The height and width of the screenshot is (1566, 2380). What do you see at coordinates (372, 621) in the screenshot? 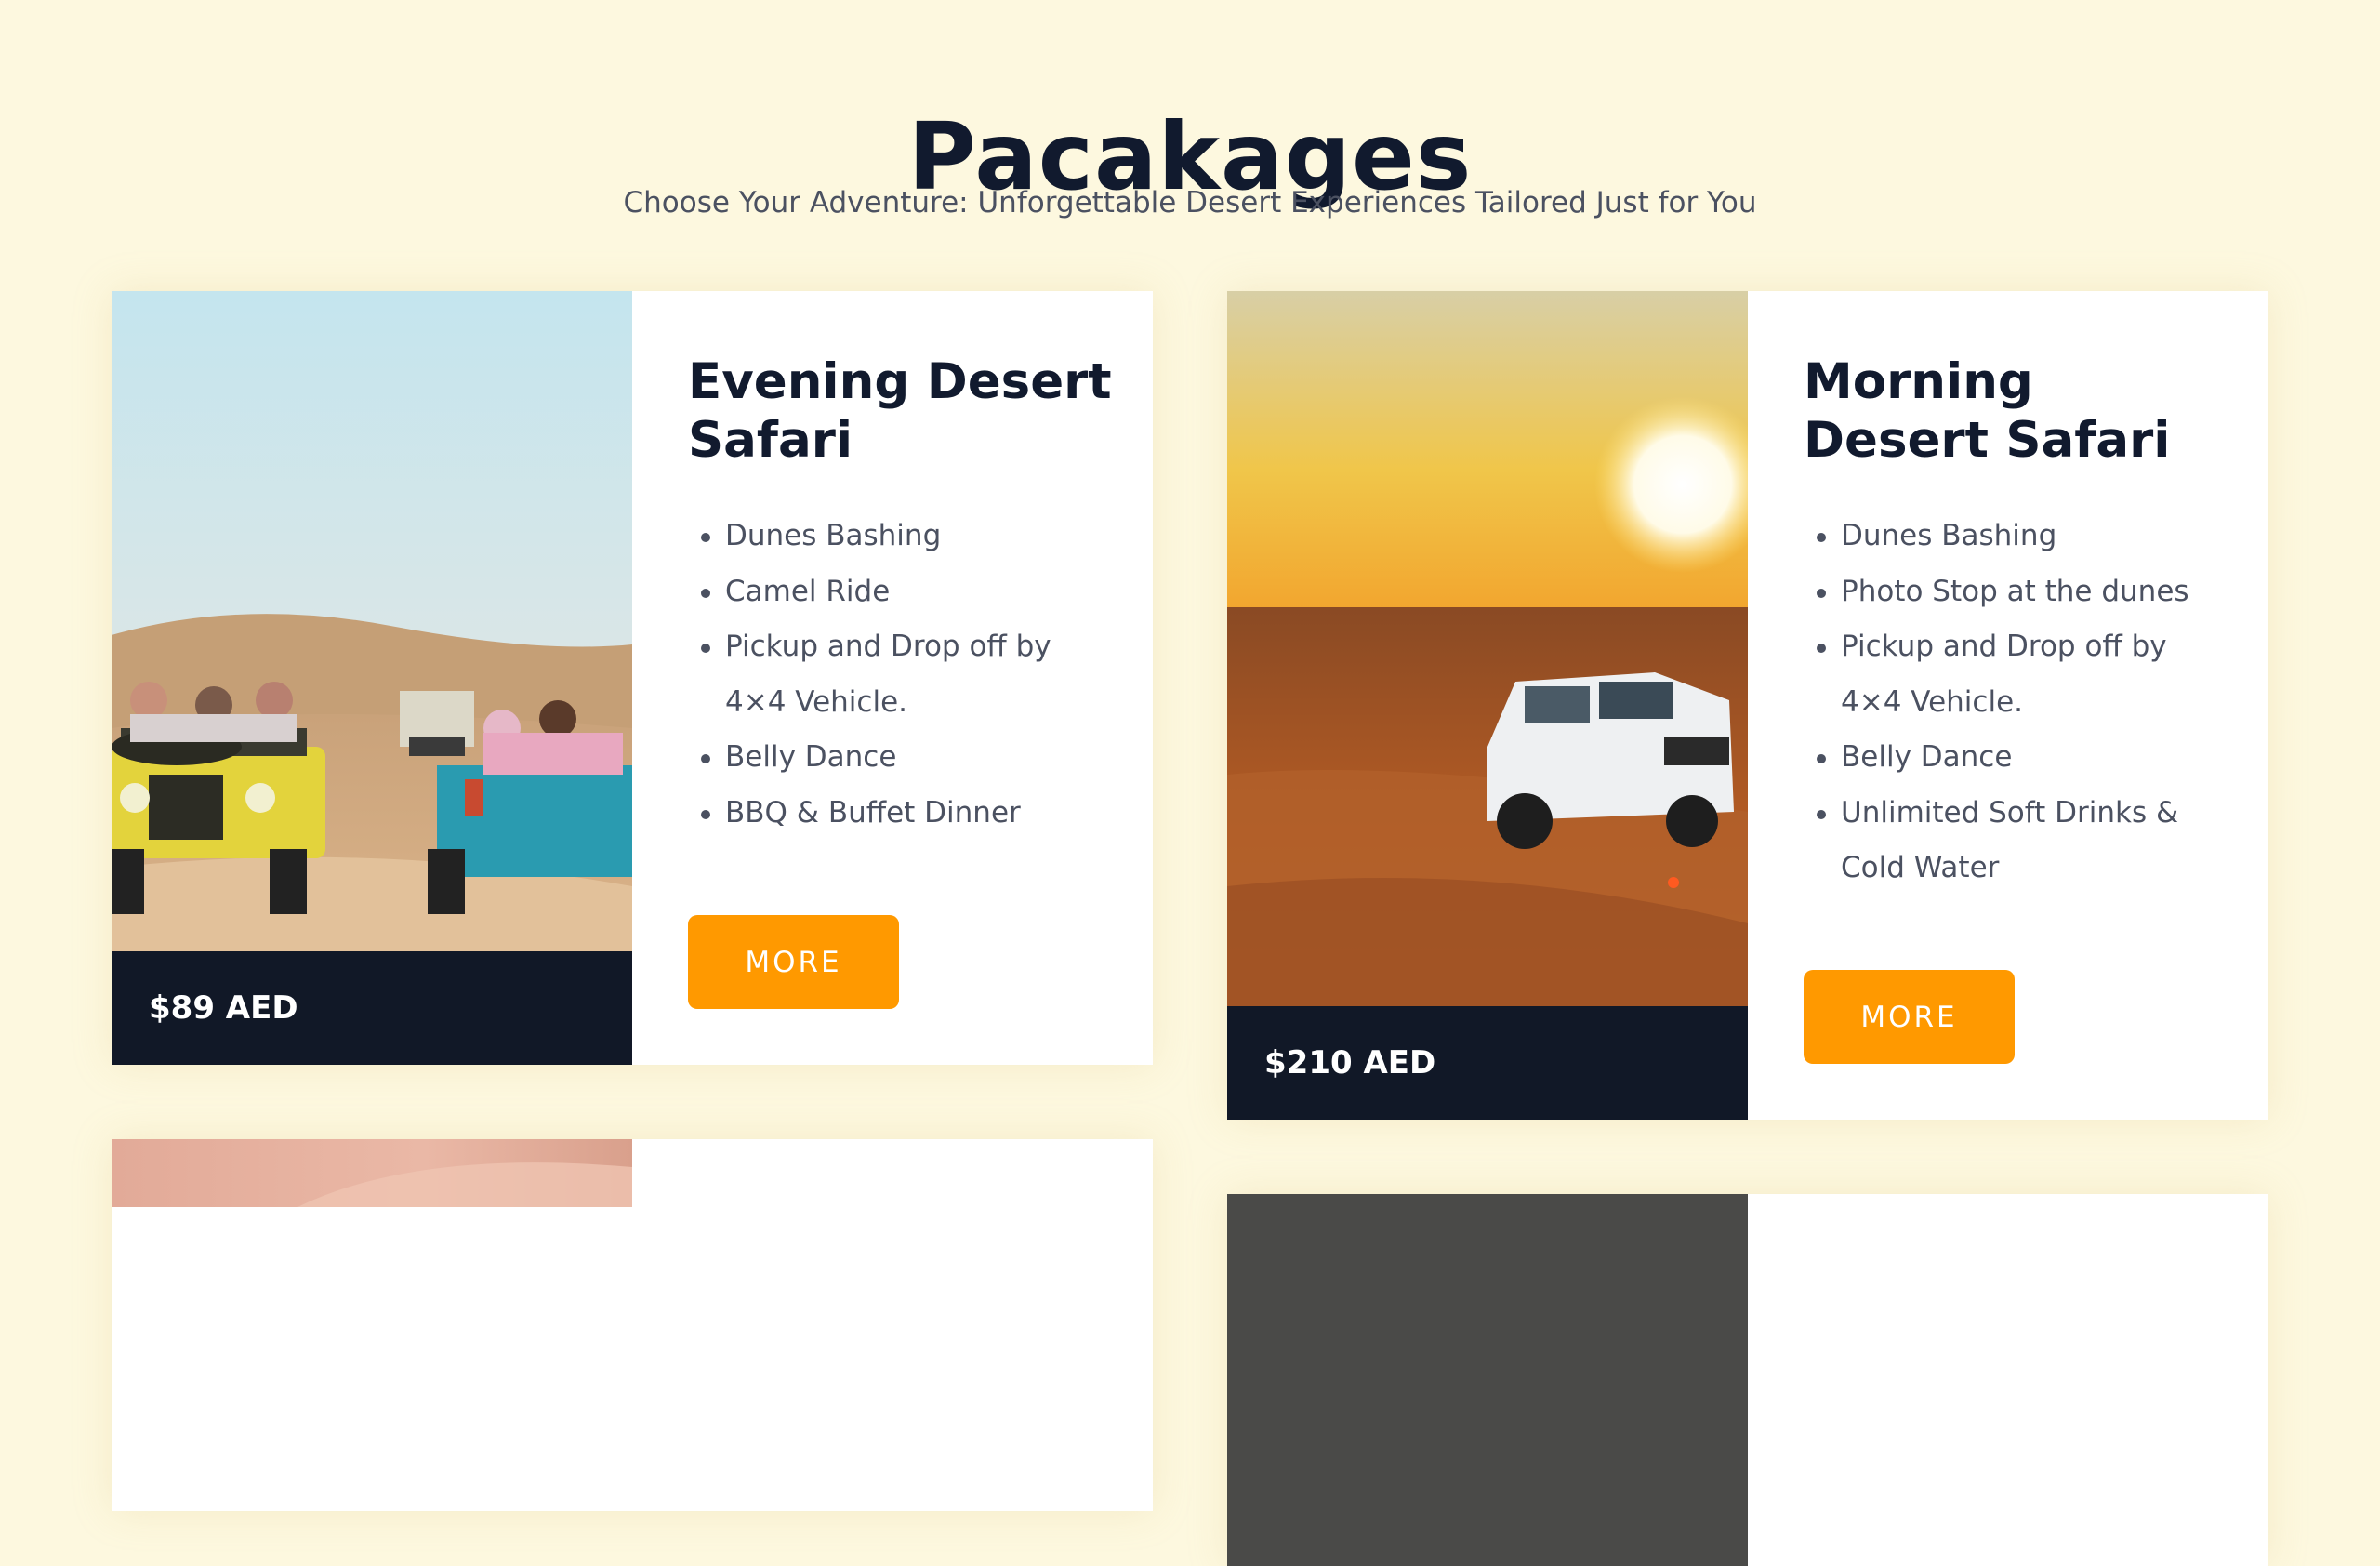
I see `package-image-evening` at bounding box center [372, 621].